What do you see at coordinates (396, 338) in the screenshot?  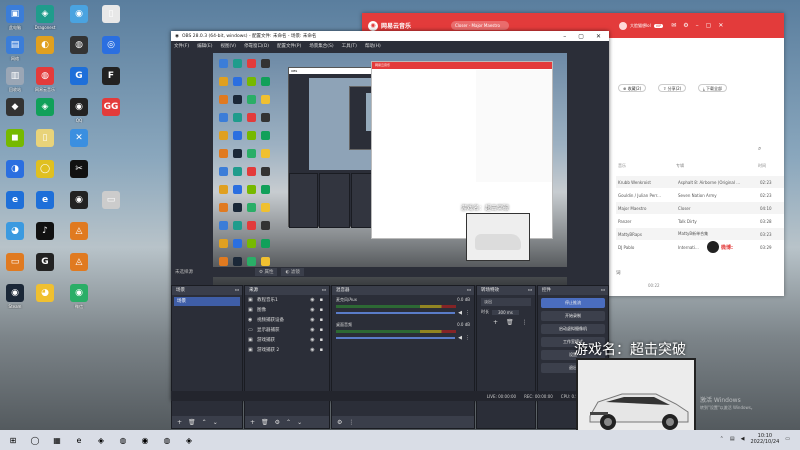 I see `mixer-ch2-slider` at bounding box center [396, 338].